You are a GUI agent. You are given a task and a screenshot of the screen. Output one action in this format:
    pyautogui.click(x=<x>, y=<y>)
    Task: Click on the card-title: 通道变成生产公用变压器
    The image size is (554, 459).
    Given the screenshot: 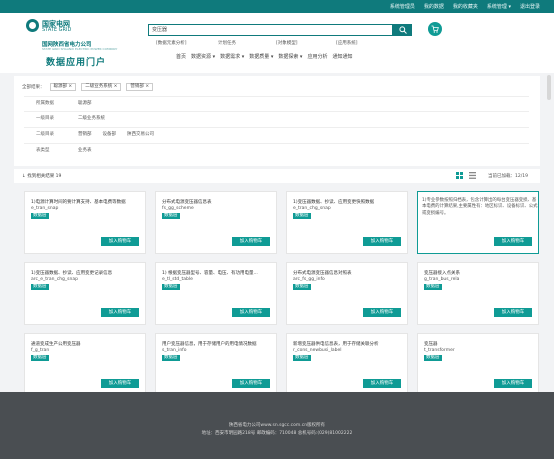 What is the action you would take?
    pyautogui.click(x=87, y=344)
    